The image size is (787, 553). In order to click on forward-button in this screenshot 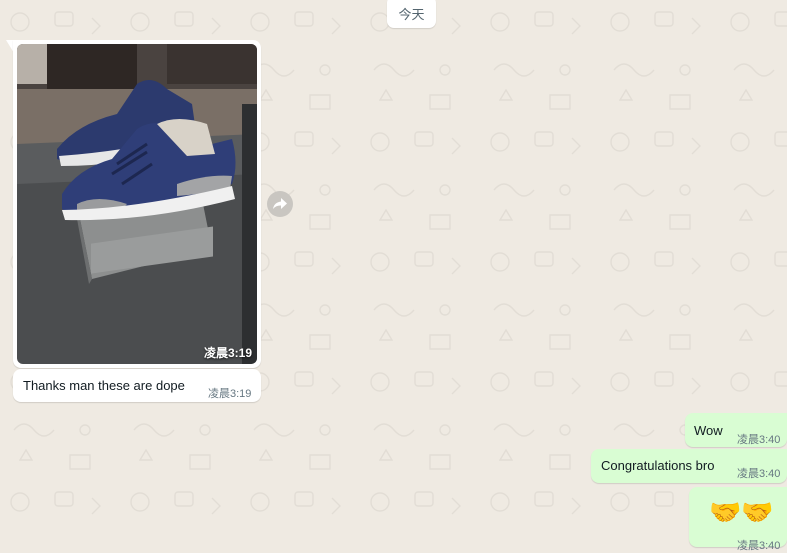, I will do `click(280, 204)`.